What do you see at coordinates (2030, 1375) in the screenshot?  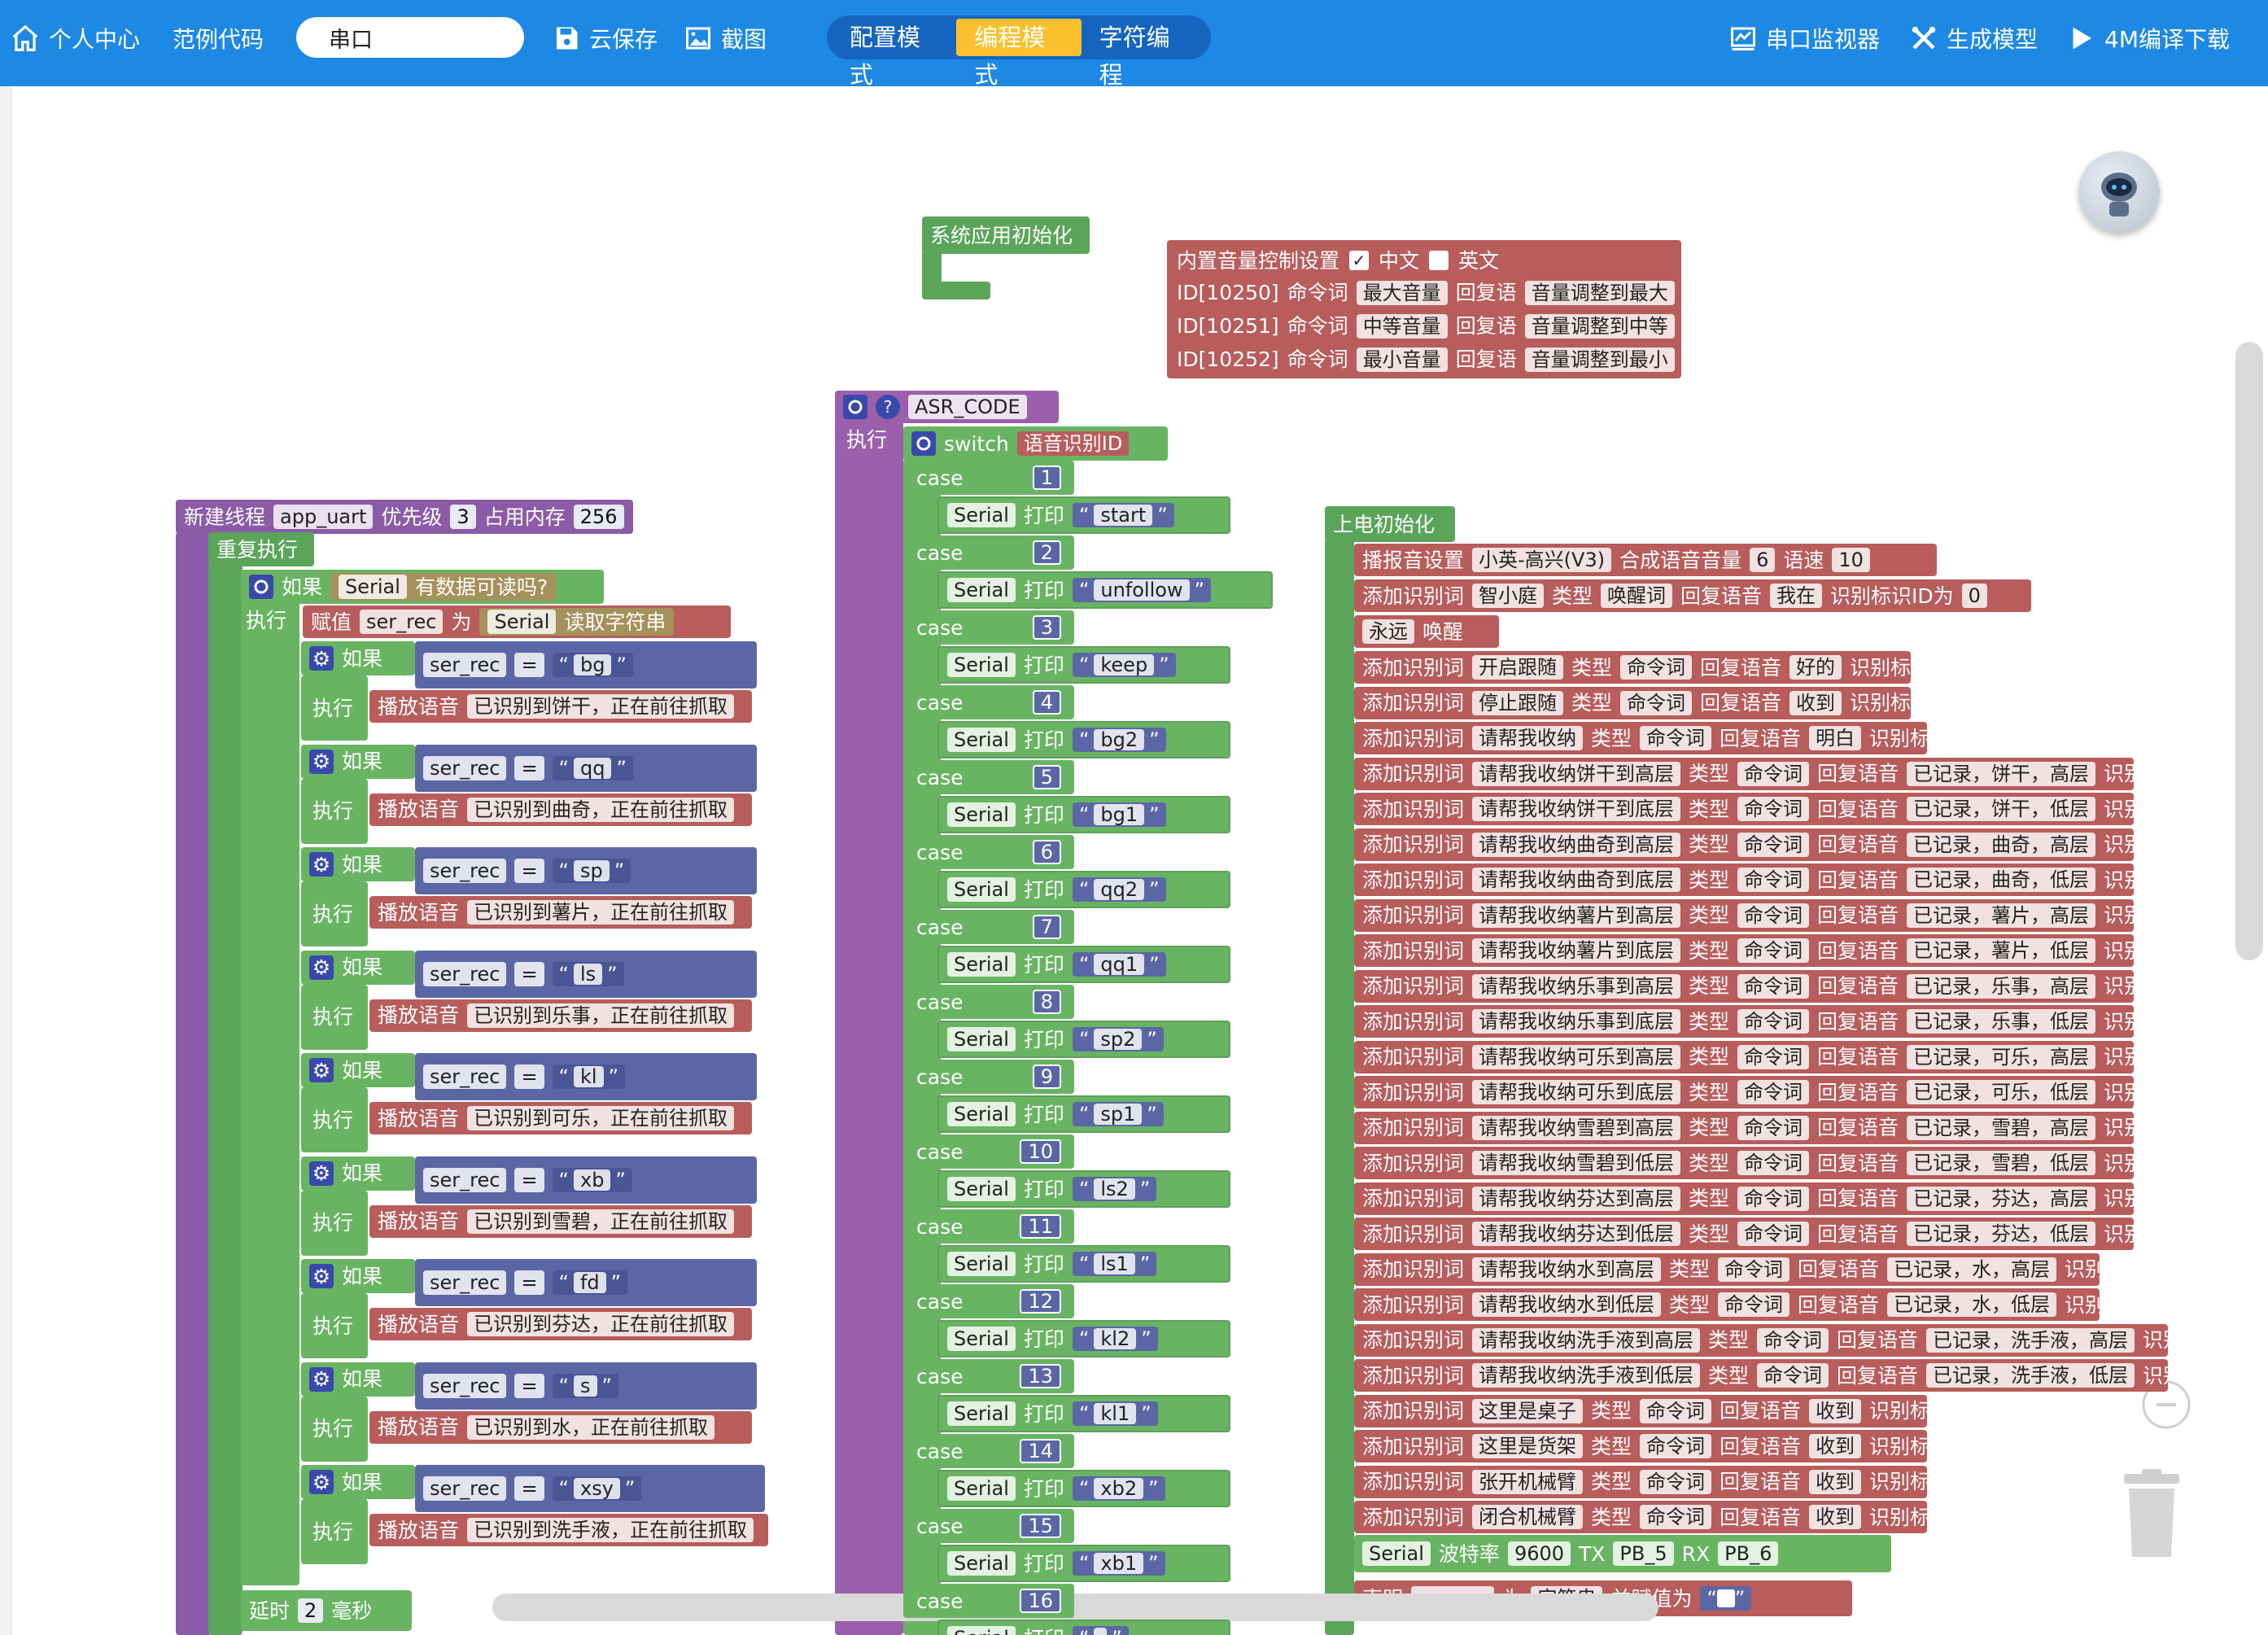 I see `reply-text: 已记录，洗手液，低层` at bounding box center [2030, 1375].